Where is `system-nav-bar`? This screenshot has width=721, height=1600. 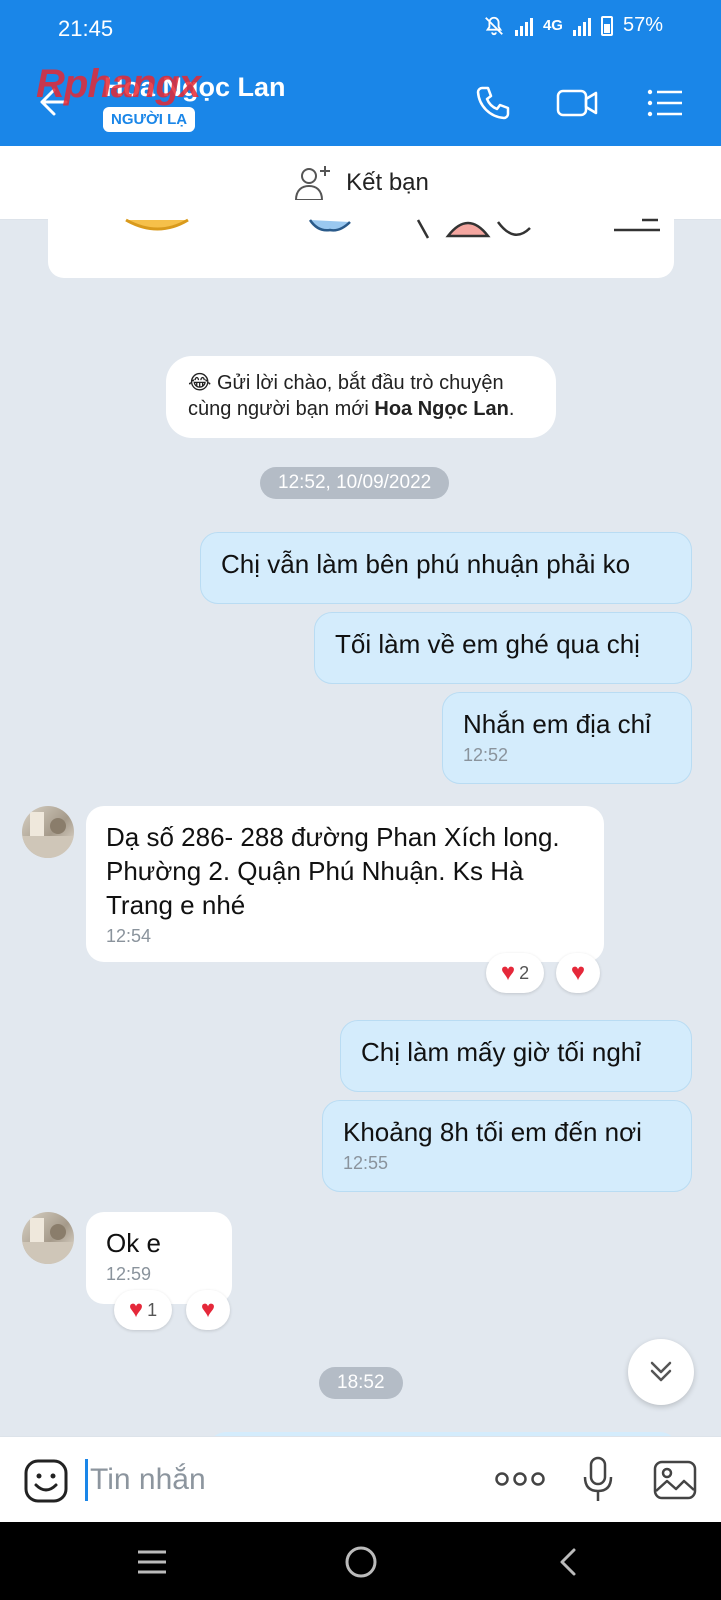
system-nav-bar is located at coordinates (360, 1561).